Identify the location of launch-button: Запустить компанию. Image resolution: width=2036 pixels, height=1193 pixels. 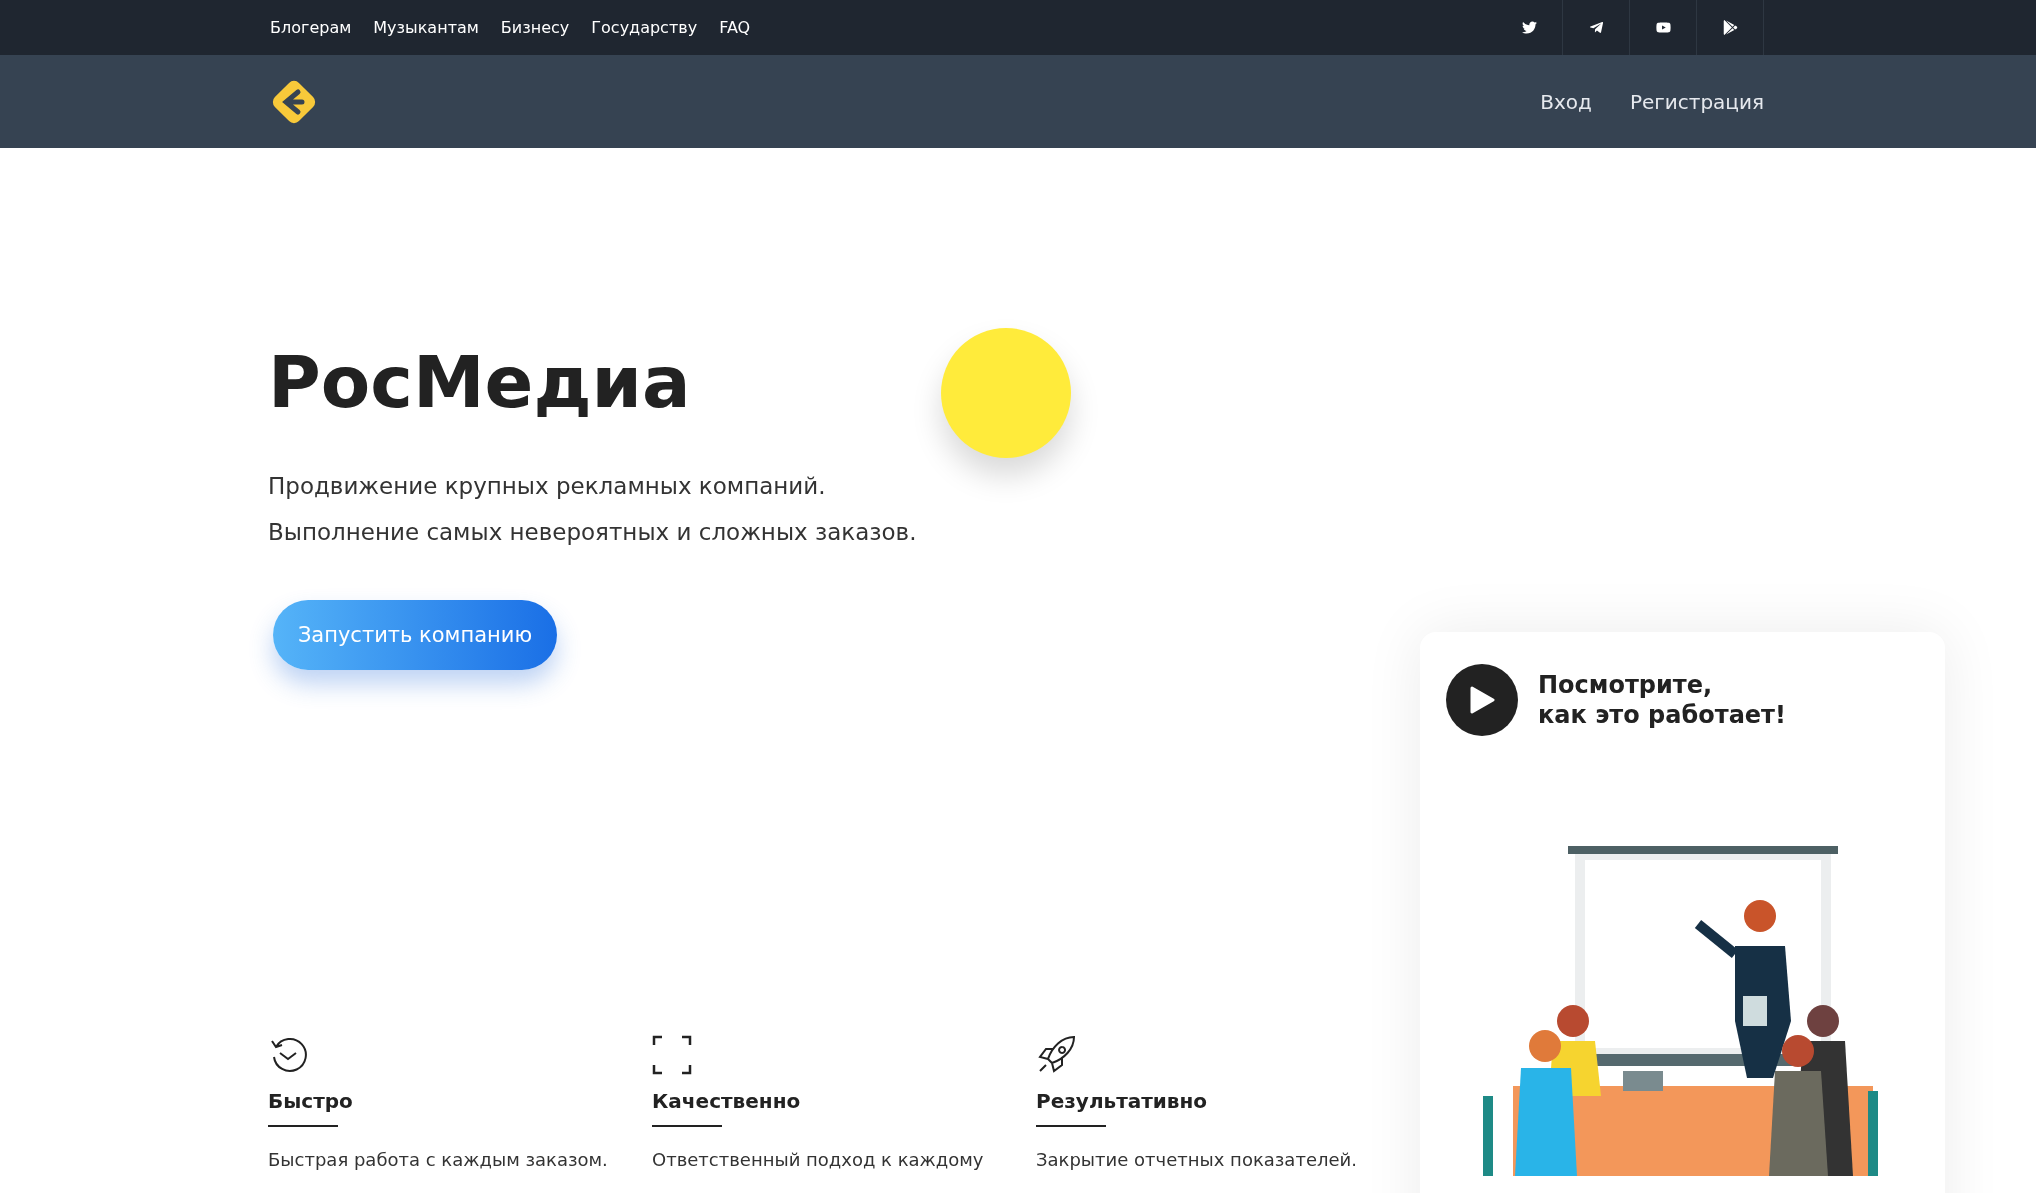
(415, 635).